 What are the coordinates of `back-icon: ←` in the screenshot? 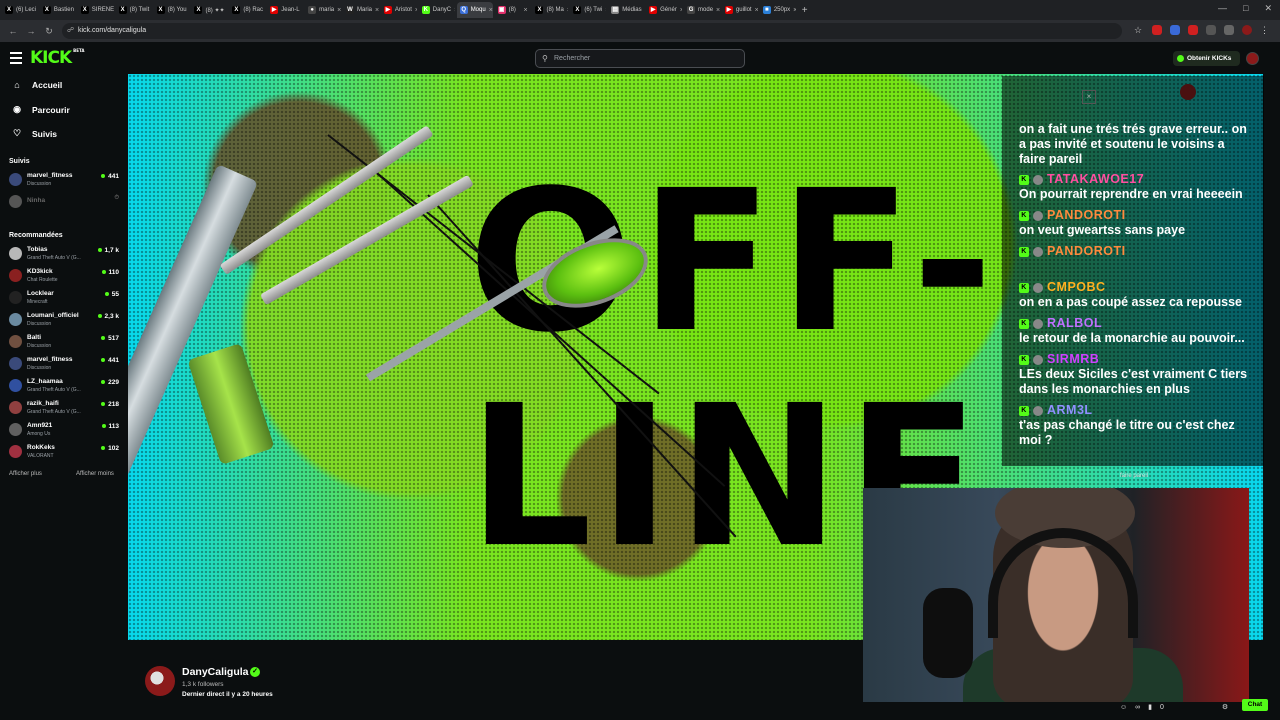 It's located at (13, 31).